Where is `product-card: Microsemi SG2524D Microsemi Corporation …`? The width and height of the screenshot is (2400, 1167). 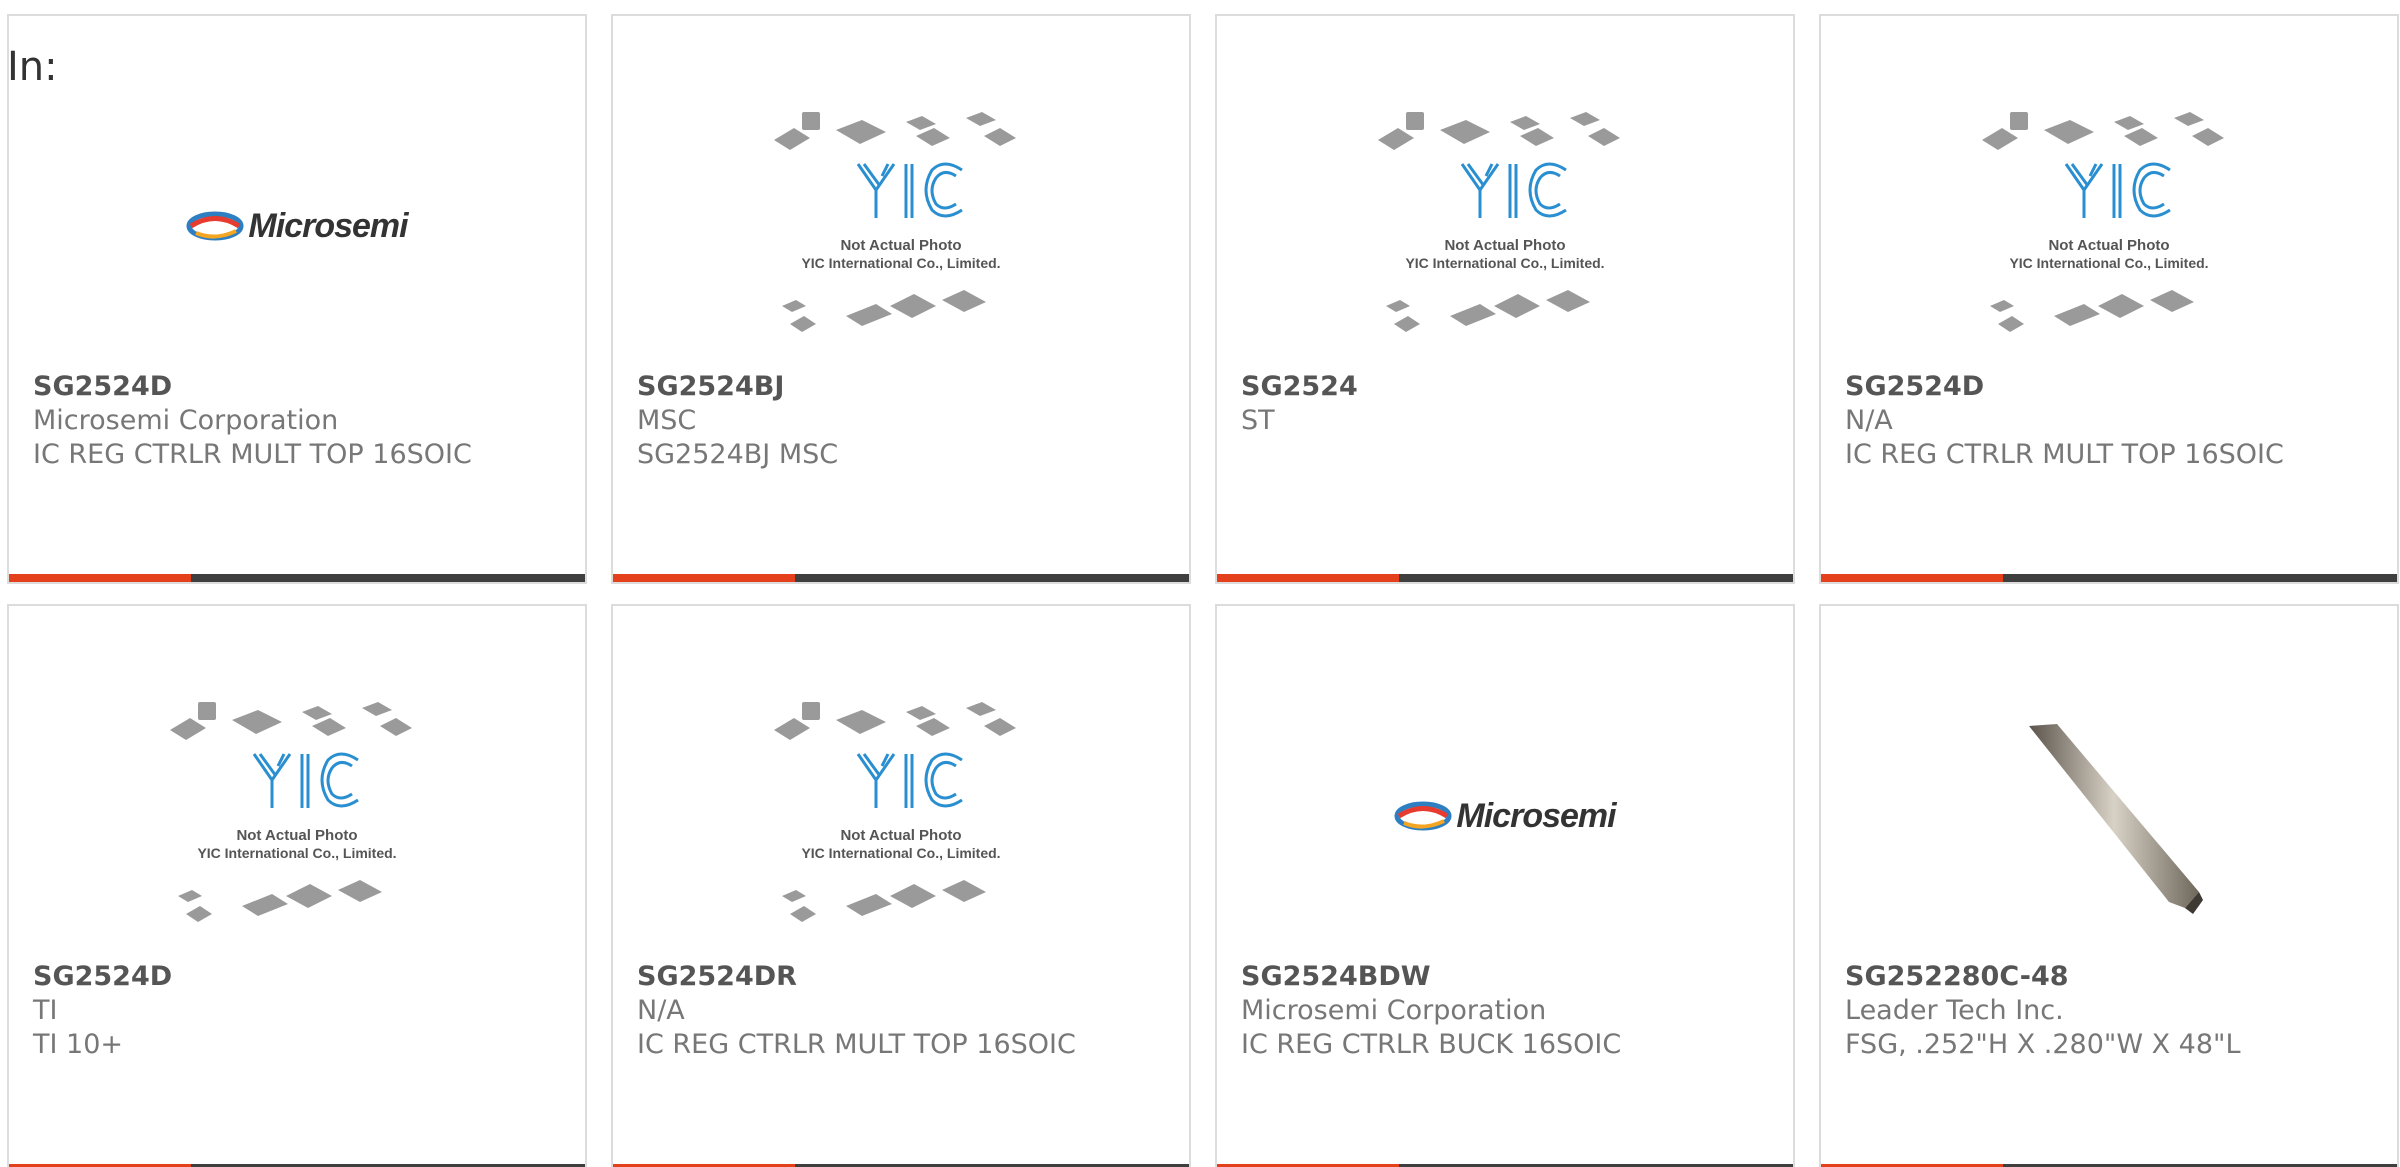
product-card: Microsemi SG2524D Microsemi Corporation … is located at coordinates (297, 299).